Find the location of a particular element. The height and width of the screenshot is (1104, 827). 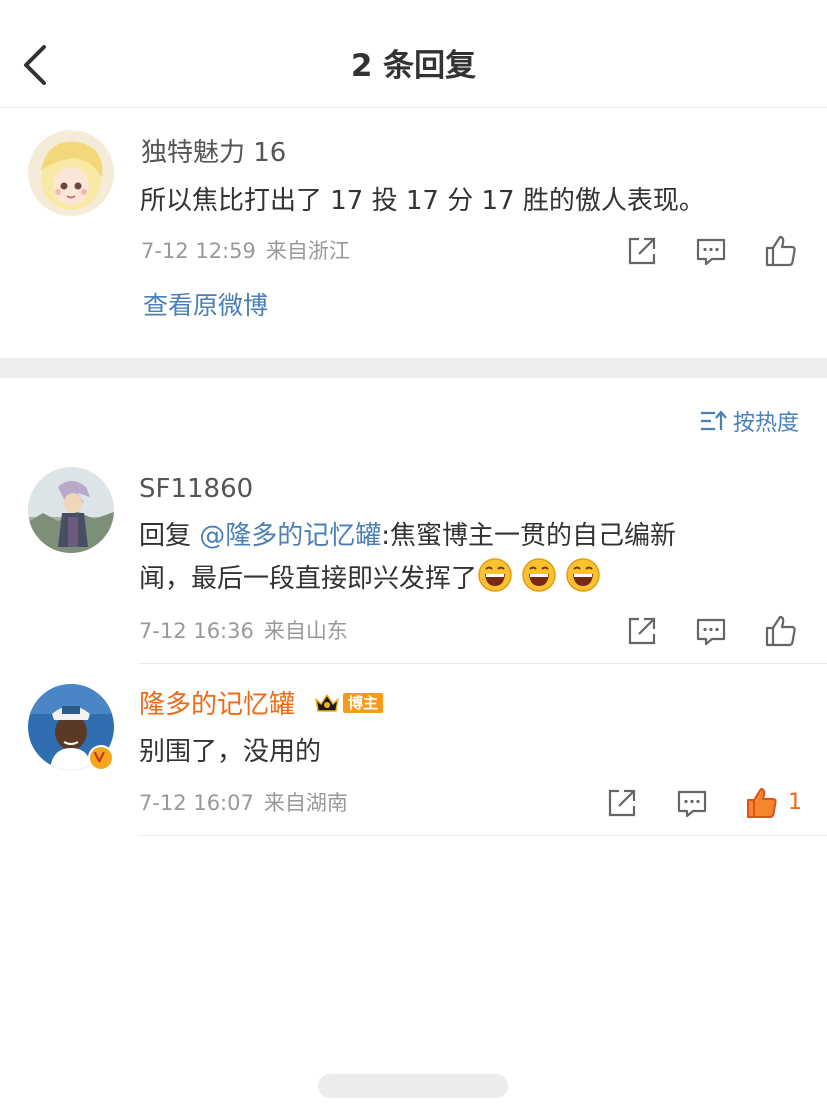

like-button-active is located at coordinates (762, 803).